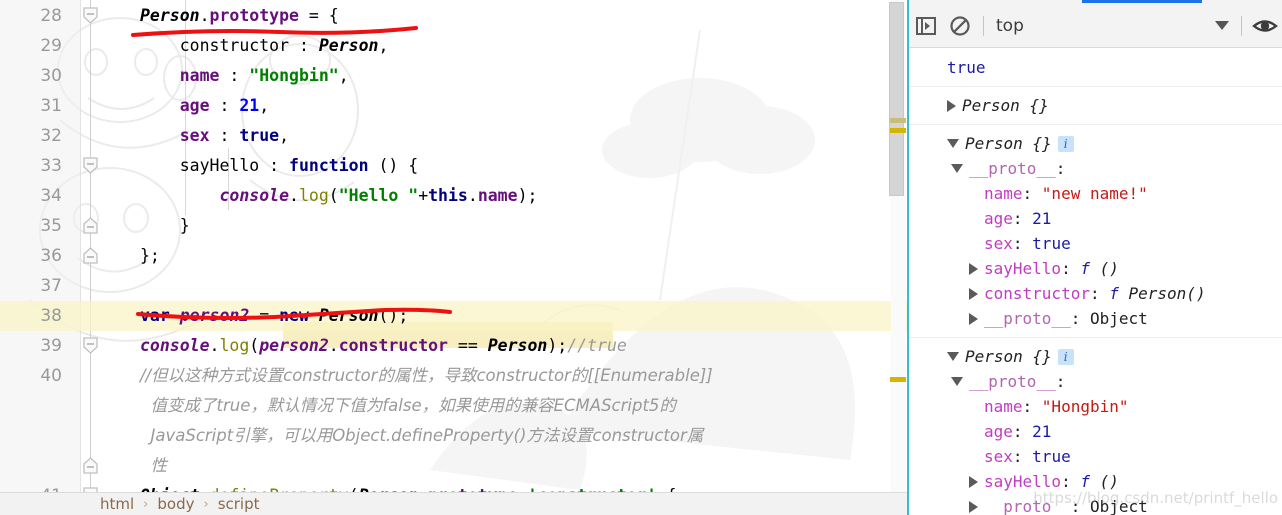  I want to click on breadcrumb-item-script: script, so click(239, 504).